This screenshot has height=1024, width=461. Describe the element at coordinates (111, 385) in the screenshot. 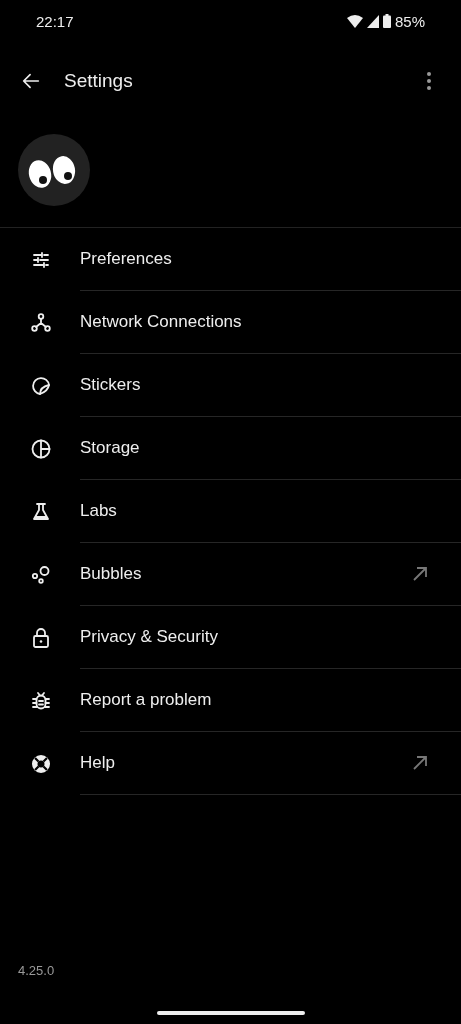

I see `settings-item-label: Stickers` at that location.